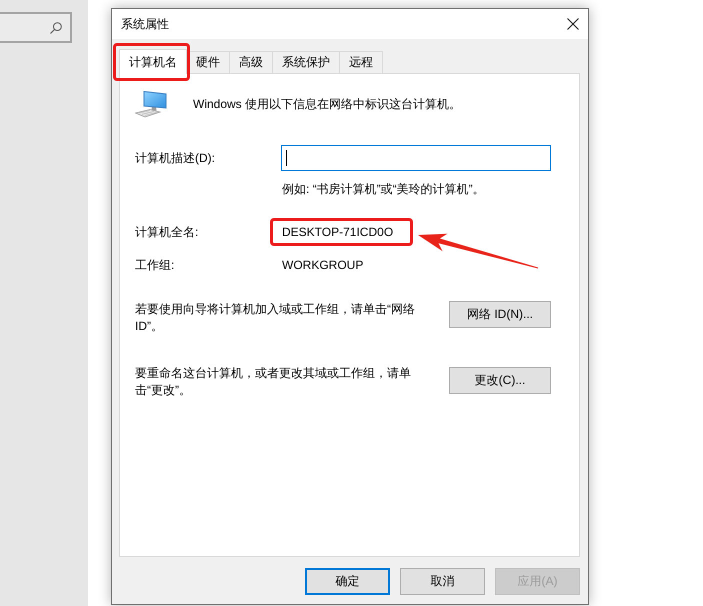  Describe the element at coordinates (383, 189) in the screenshot. I see `hint-text: 例如: “书房计算机”或“美玲的计算机”。` at that location.